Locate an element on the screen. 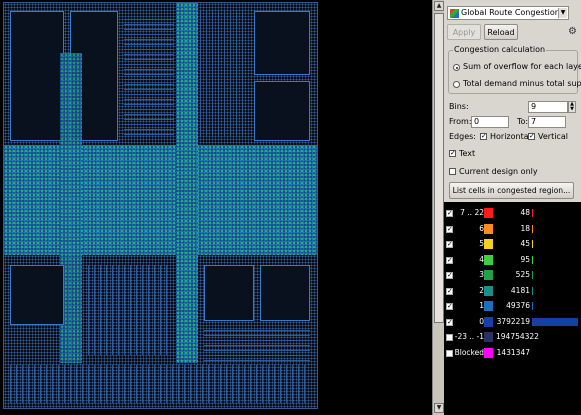 Image resolution: width=581 pixels, height=415 pixels. legend-range-label: Blocked is located at coordinates (469, 352).